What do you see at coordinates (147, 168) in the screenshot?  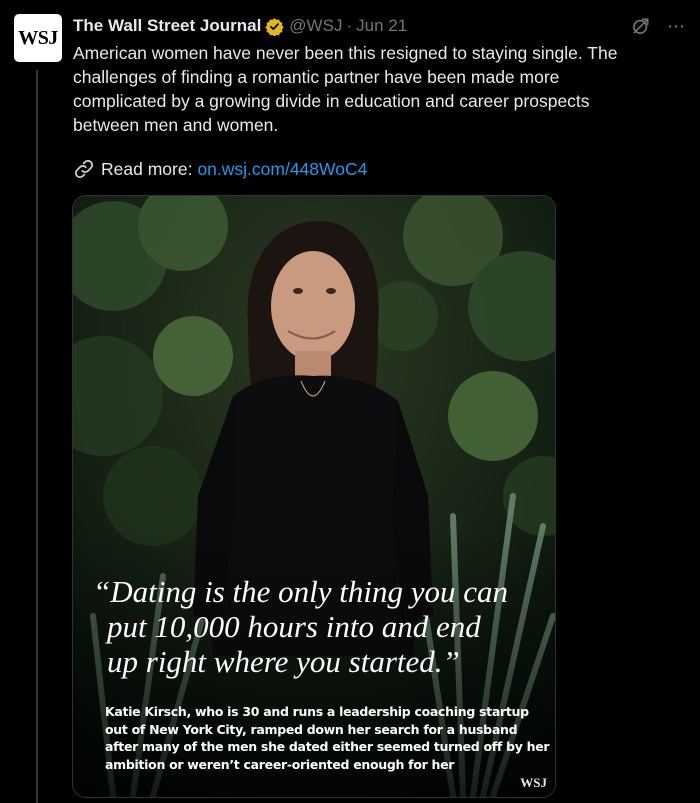 I see `read-more-label: Read more:` at bounding box center [147, 168].